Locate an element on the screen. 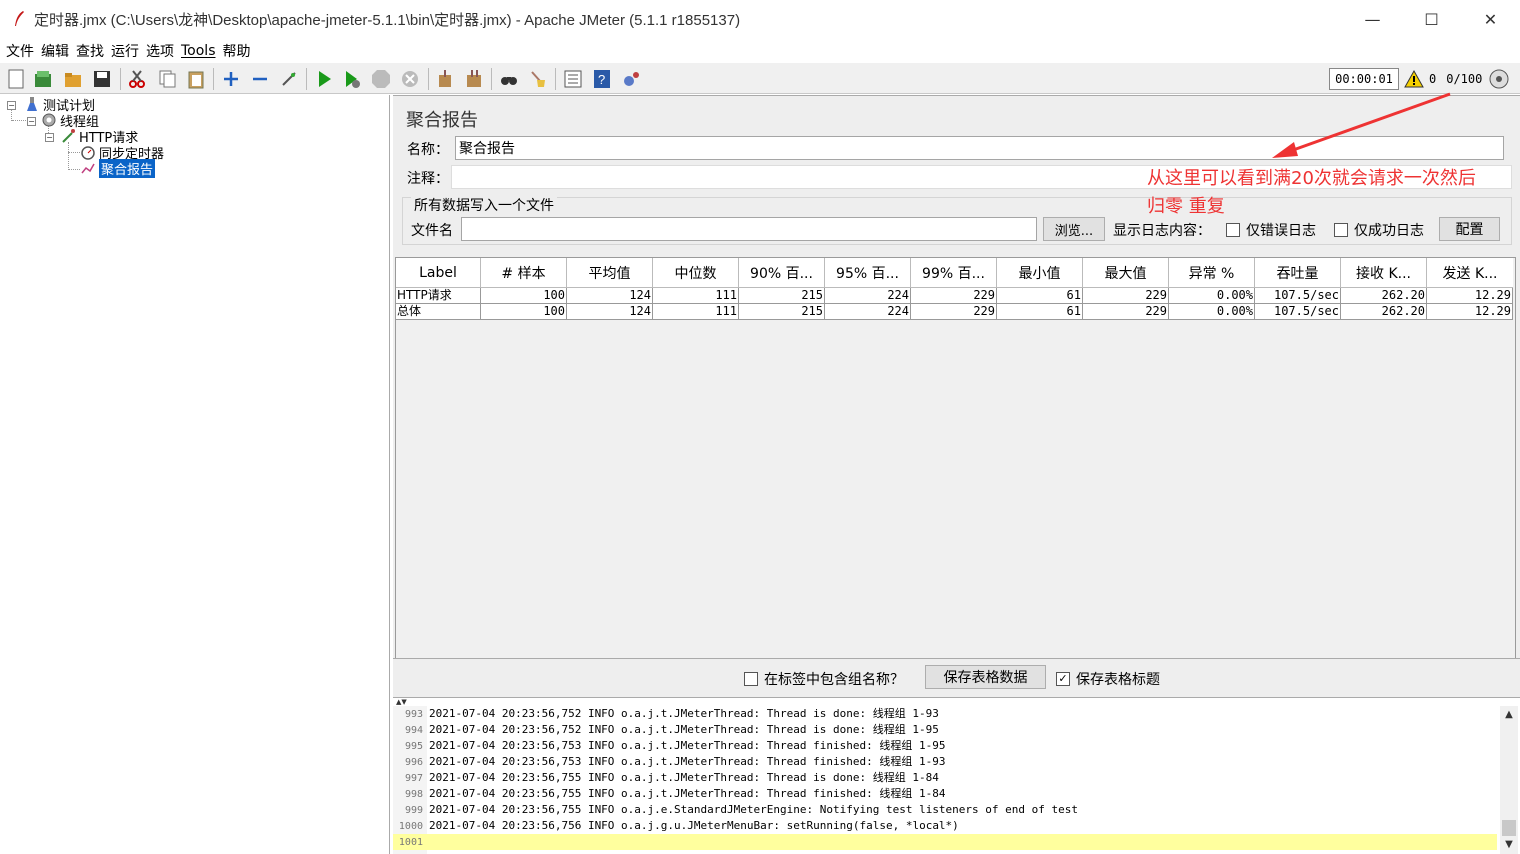  scrollbar-thumb is located at coordinates (1509, 828).